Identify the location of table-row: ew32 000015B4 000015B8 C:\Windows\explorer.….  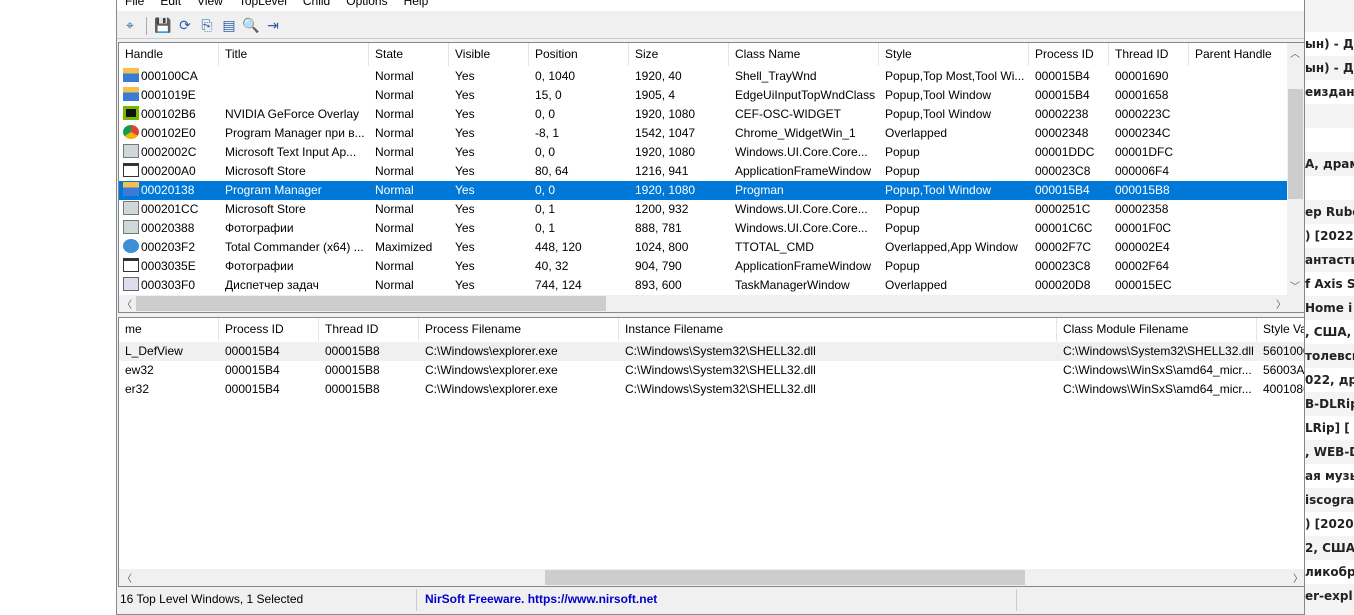
(711, 370).